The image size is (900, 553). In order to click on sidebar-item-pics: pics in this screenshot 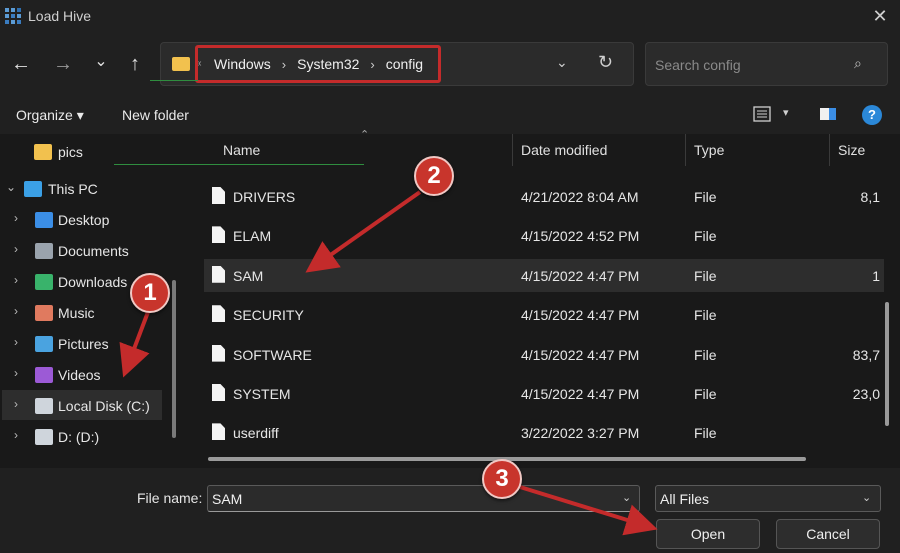, I will do `click(85, 152)`.